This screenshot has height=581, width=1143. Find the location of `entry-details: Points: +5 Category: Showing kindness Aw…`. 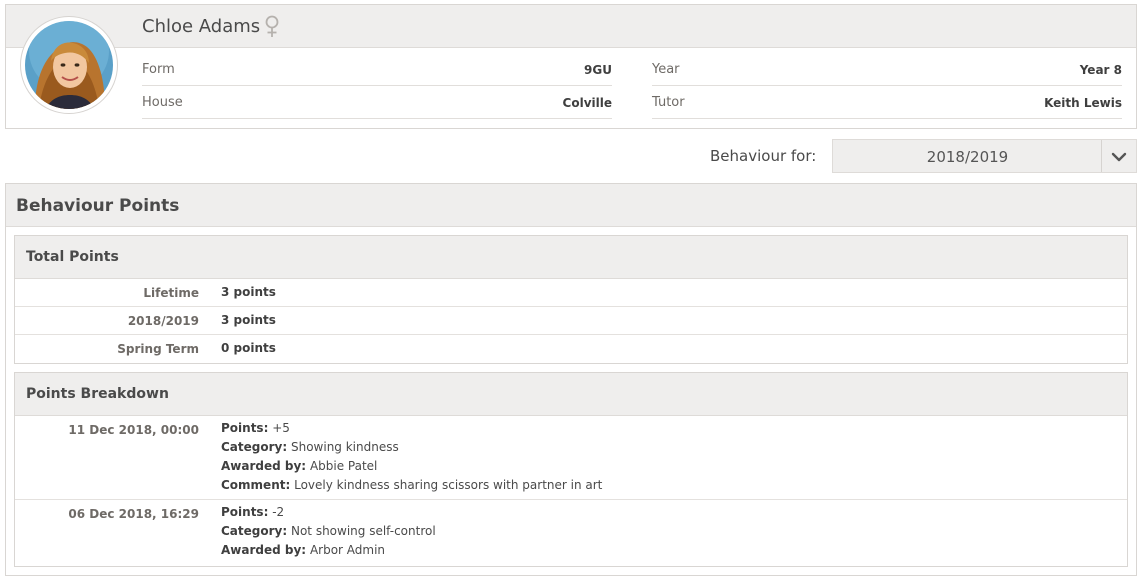

entry-details: Points: +5 Category: Showing kindness Aw… is located at coordinates (411, 460).